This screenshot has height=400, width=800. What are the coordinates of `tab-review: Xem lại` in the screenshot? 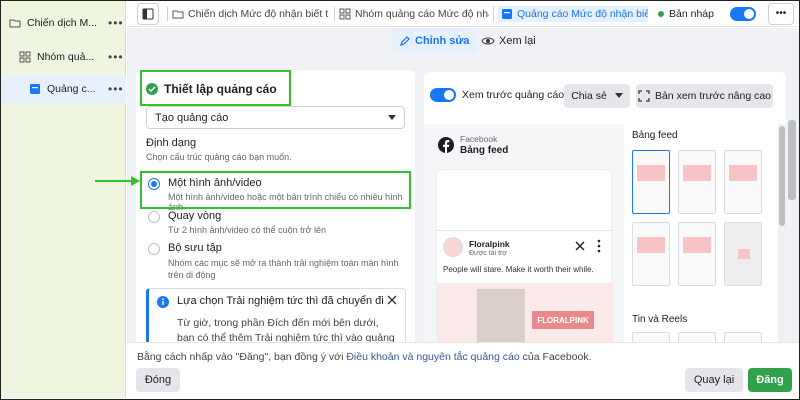 It's located at (508, 41).